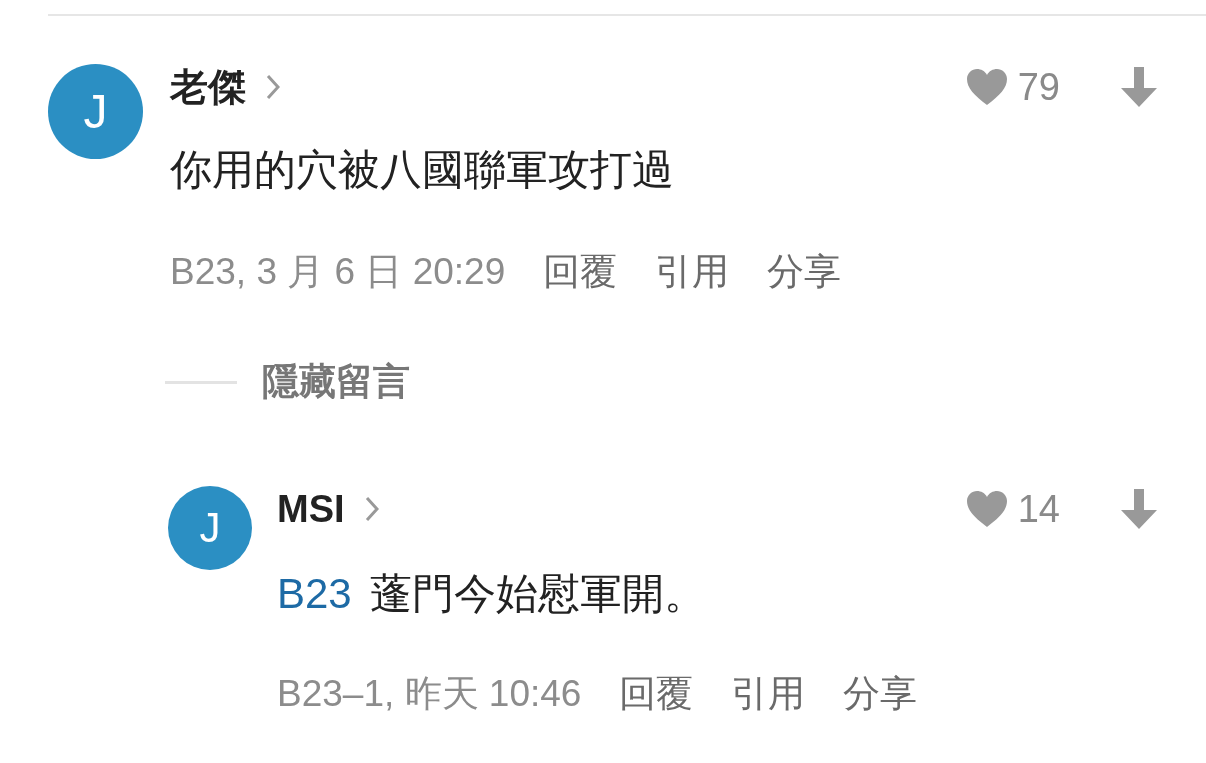 The width and height of the screenshot is (1206, 763). What do you see at coordinates (208, 87) in the screenshot?
I see `author-name: 老傑` at bounding box center [208, 87].